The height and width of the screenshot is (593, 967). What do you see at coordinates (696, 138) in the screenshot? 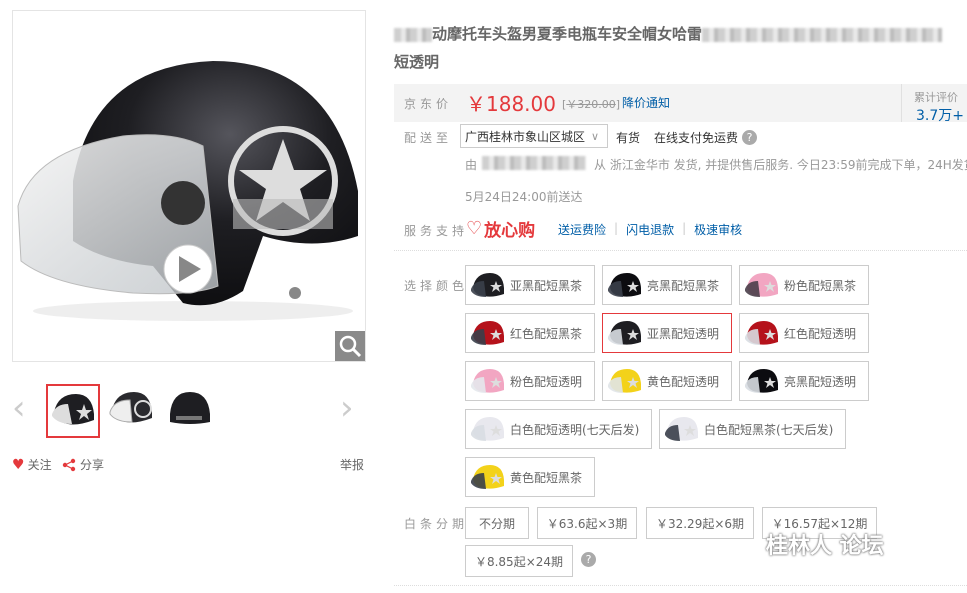
I see `free-shipping: 在线支付免运费` at bounding box center [696, 138].